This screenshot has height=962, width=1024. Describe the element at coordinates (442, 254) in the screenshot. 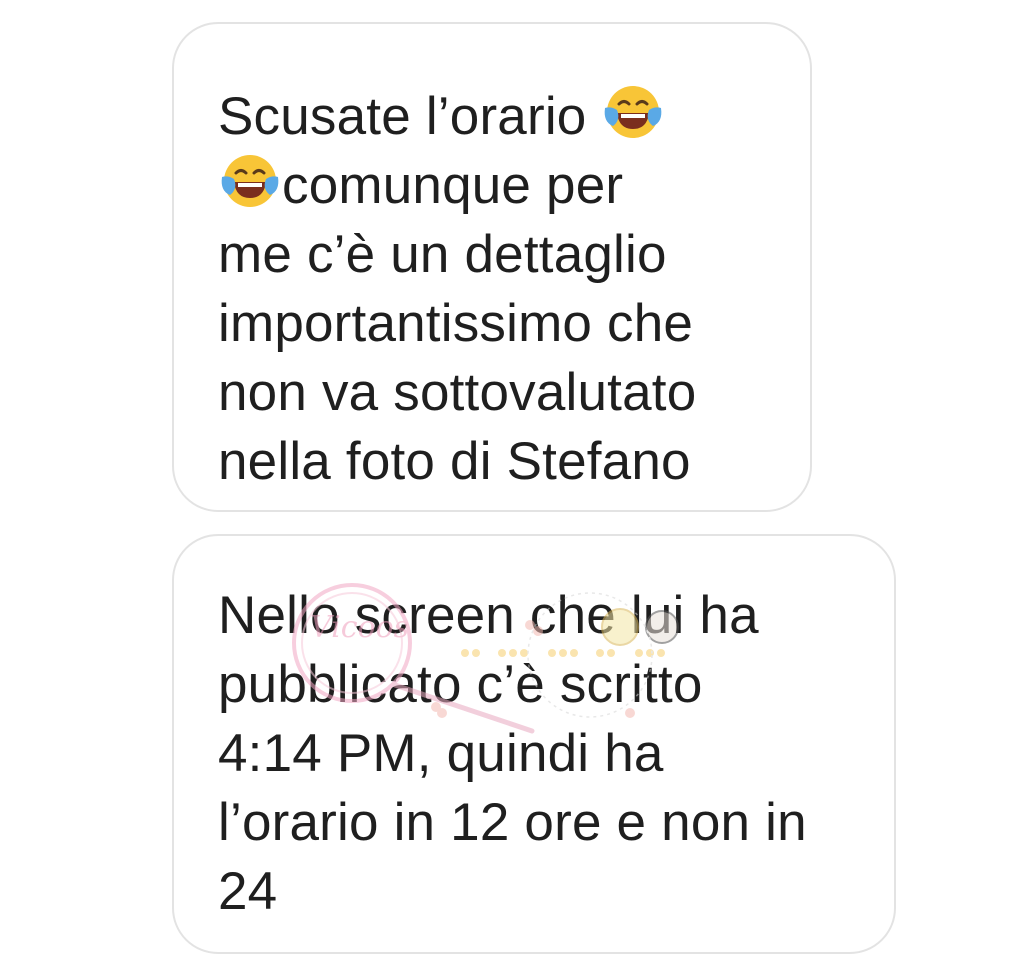

I see `message-line: me c’è un dettaglio` at that location.